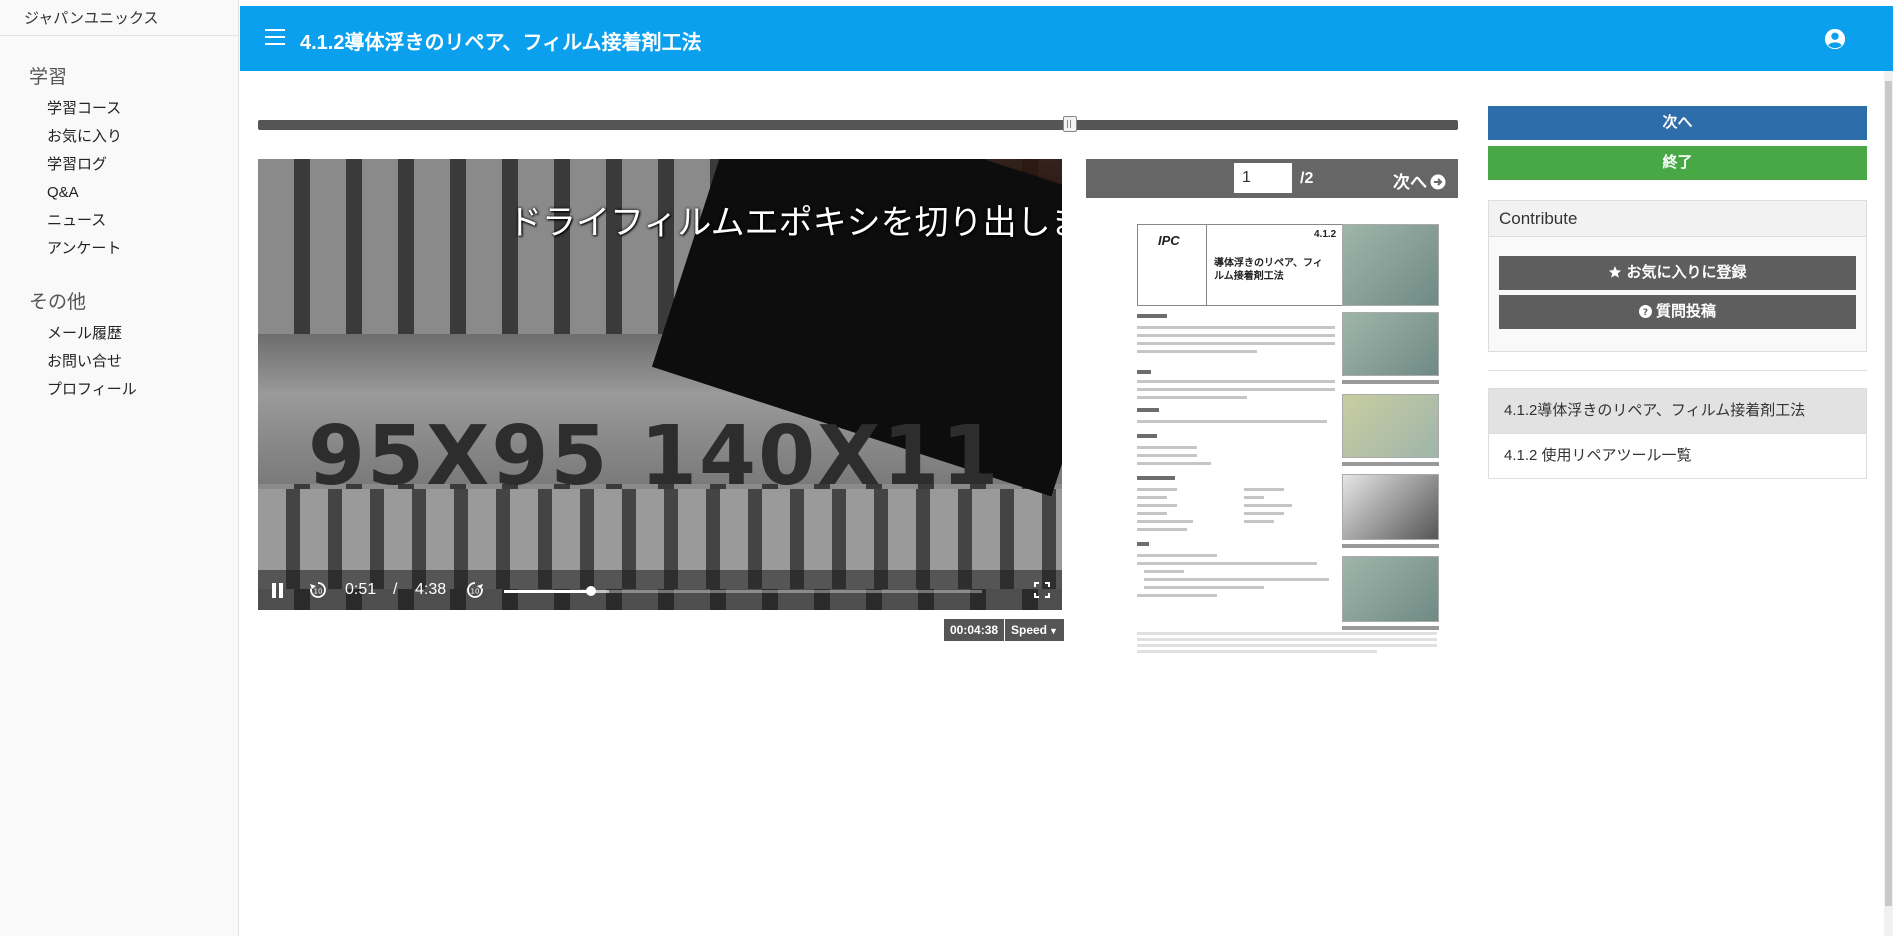 The width and height of the screenshot is (1893, 936). I want to click on contribute-heading: Contribute, so click(1677, 219).